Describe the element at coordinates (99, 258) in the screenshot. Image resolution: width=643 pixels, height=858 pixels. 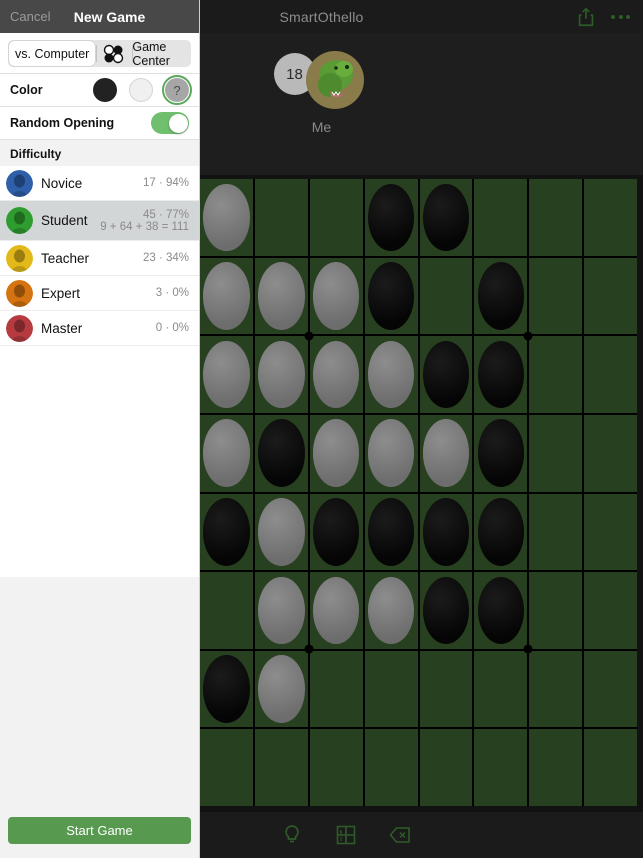
I see `difficulty-item-teacher: Teacher 23 · 34%` at that location.